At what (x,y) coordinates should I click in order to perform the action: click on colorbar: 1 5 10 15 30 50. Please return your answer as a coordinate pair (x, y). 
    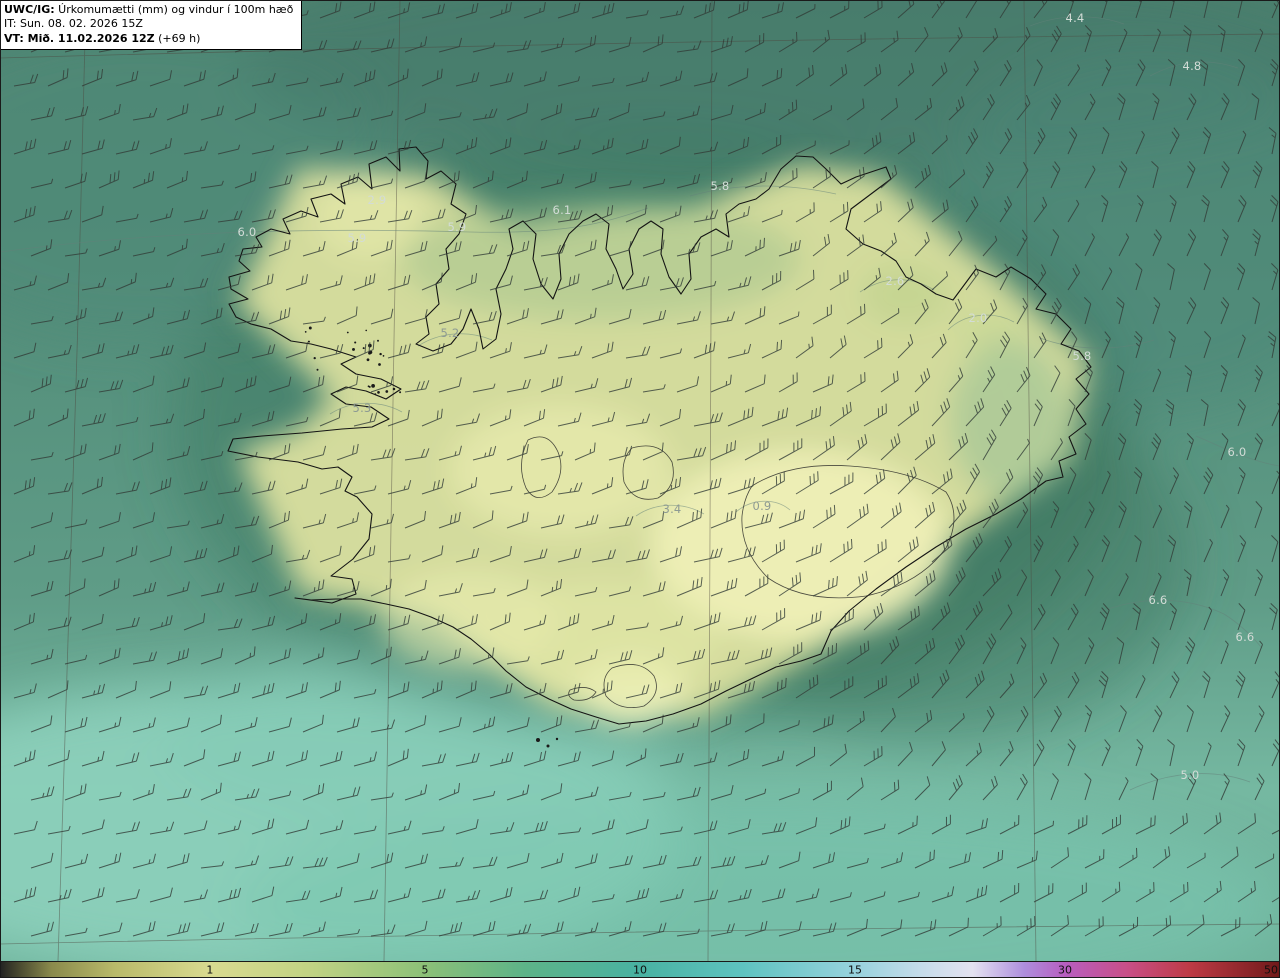
    Looking at the image, I should click on (640, 969).